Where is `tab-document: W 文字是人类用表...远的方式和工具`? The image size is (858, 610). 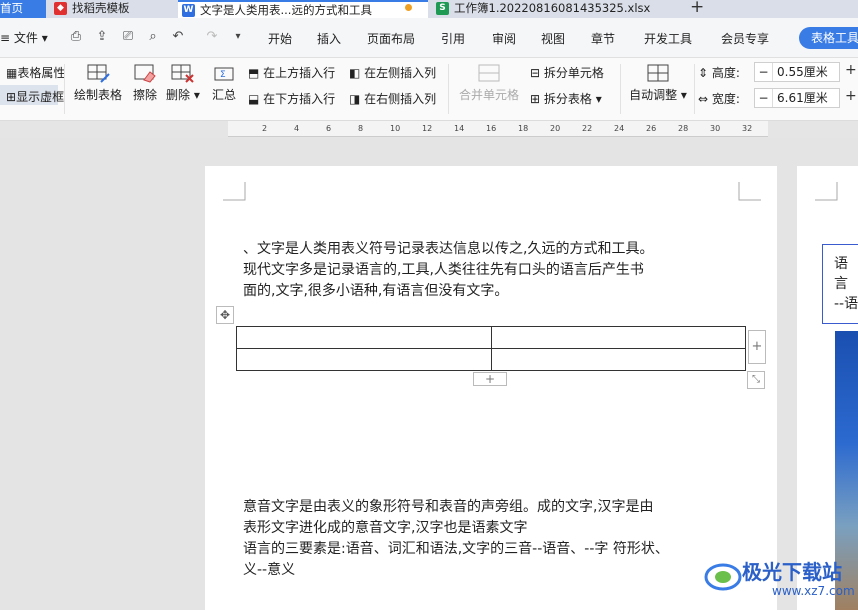
tab-document: W 文字是人类用表...远的方式和工具 is located at coordinates (303, 9).